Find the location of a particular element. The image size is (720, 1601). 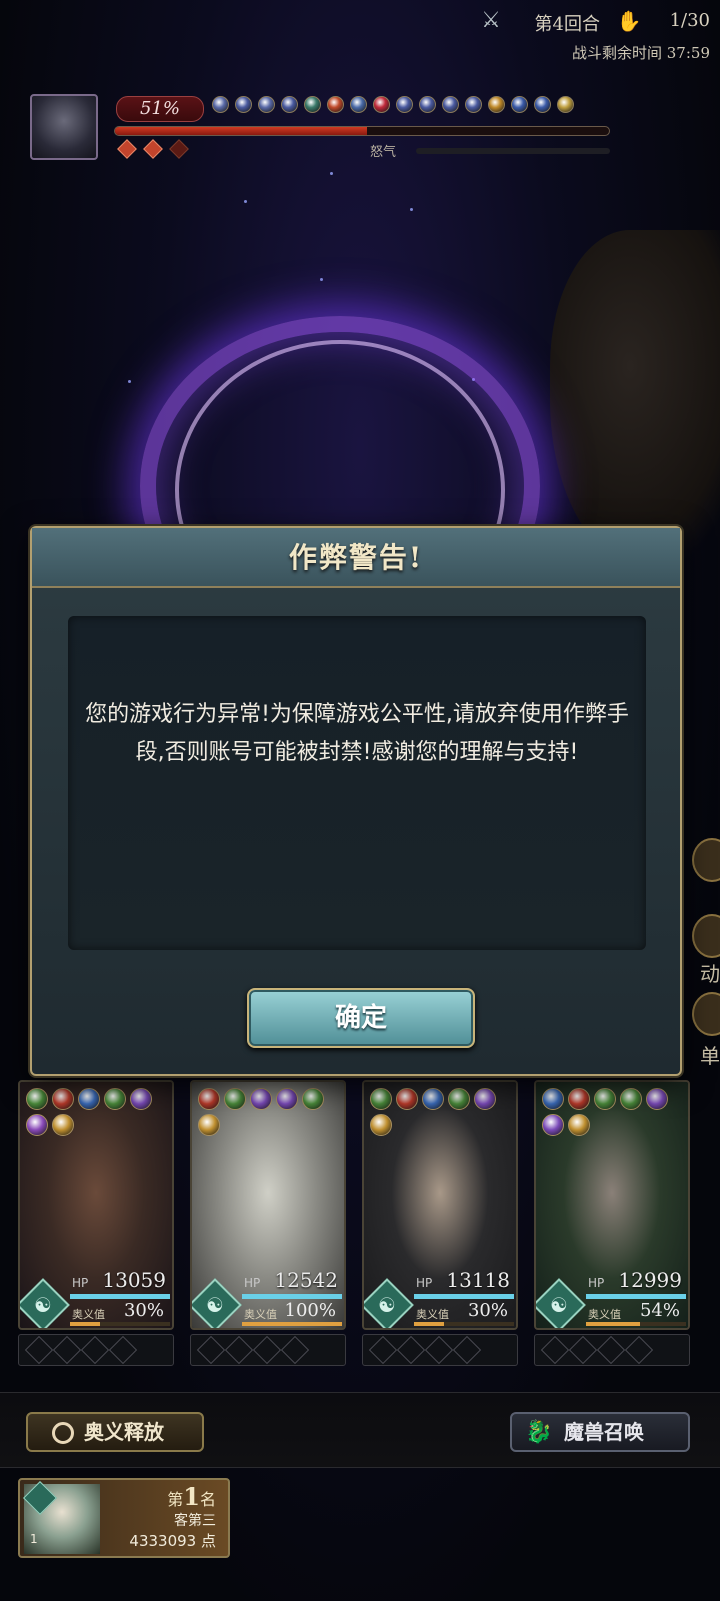

rank-number: 1 is located at coordinates (191, 1496).